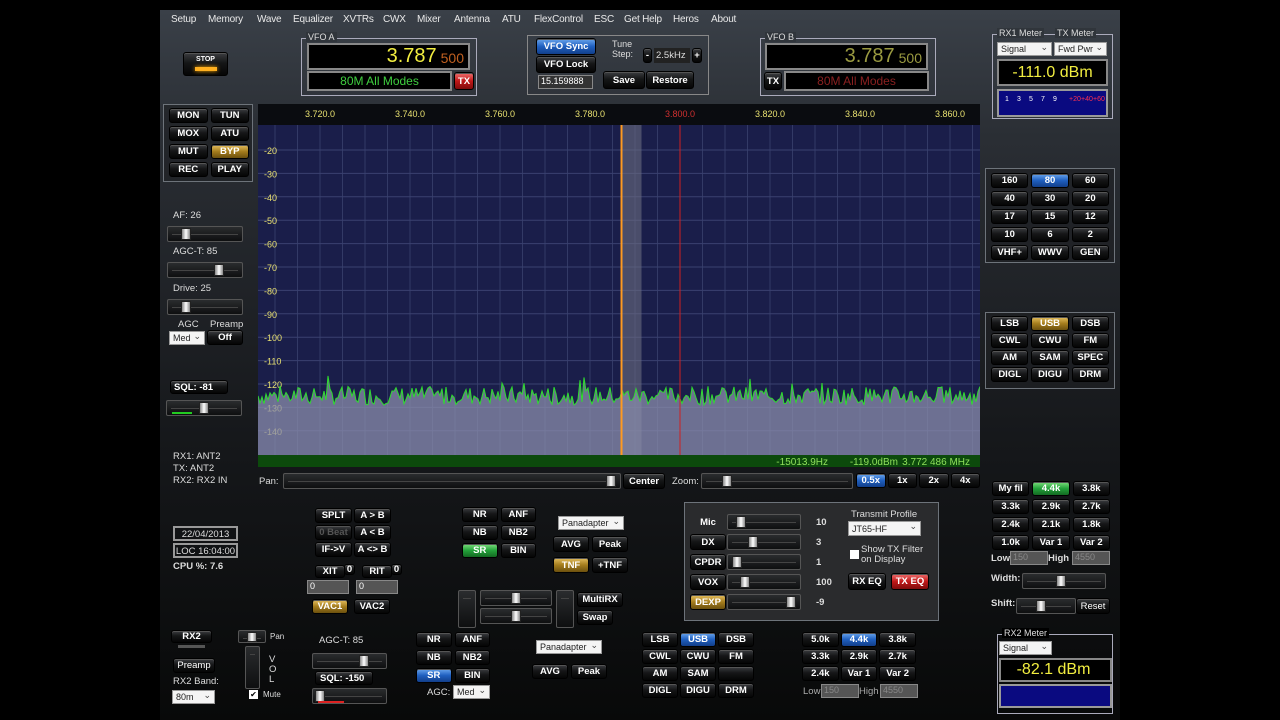  I want to click on rx1-dsp-grid-button: NB2, so click(518, 532).